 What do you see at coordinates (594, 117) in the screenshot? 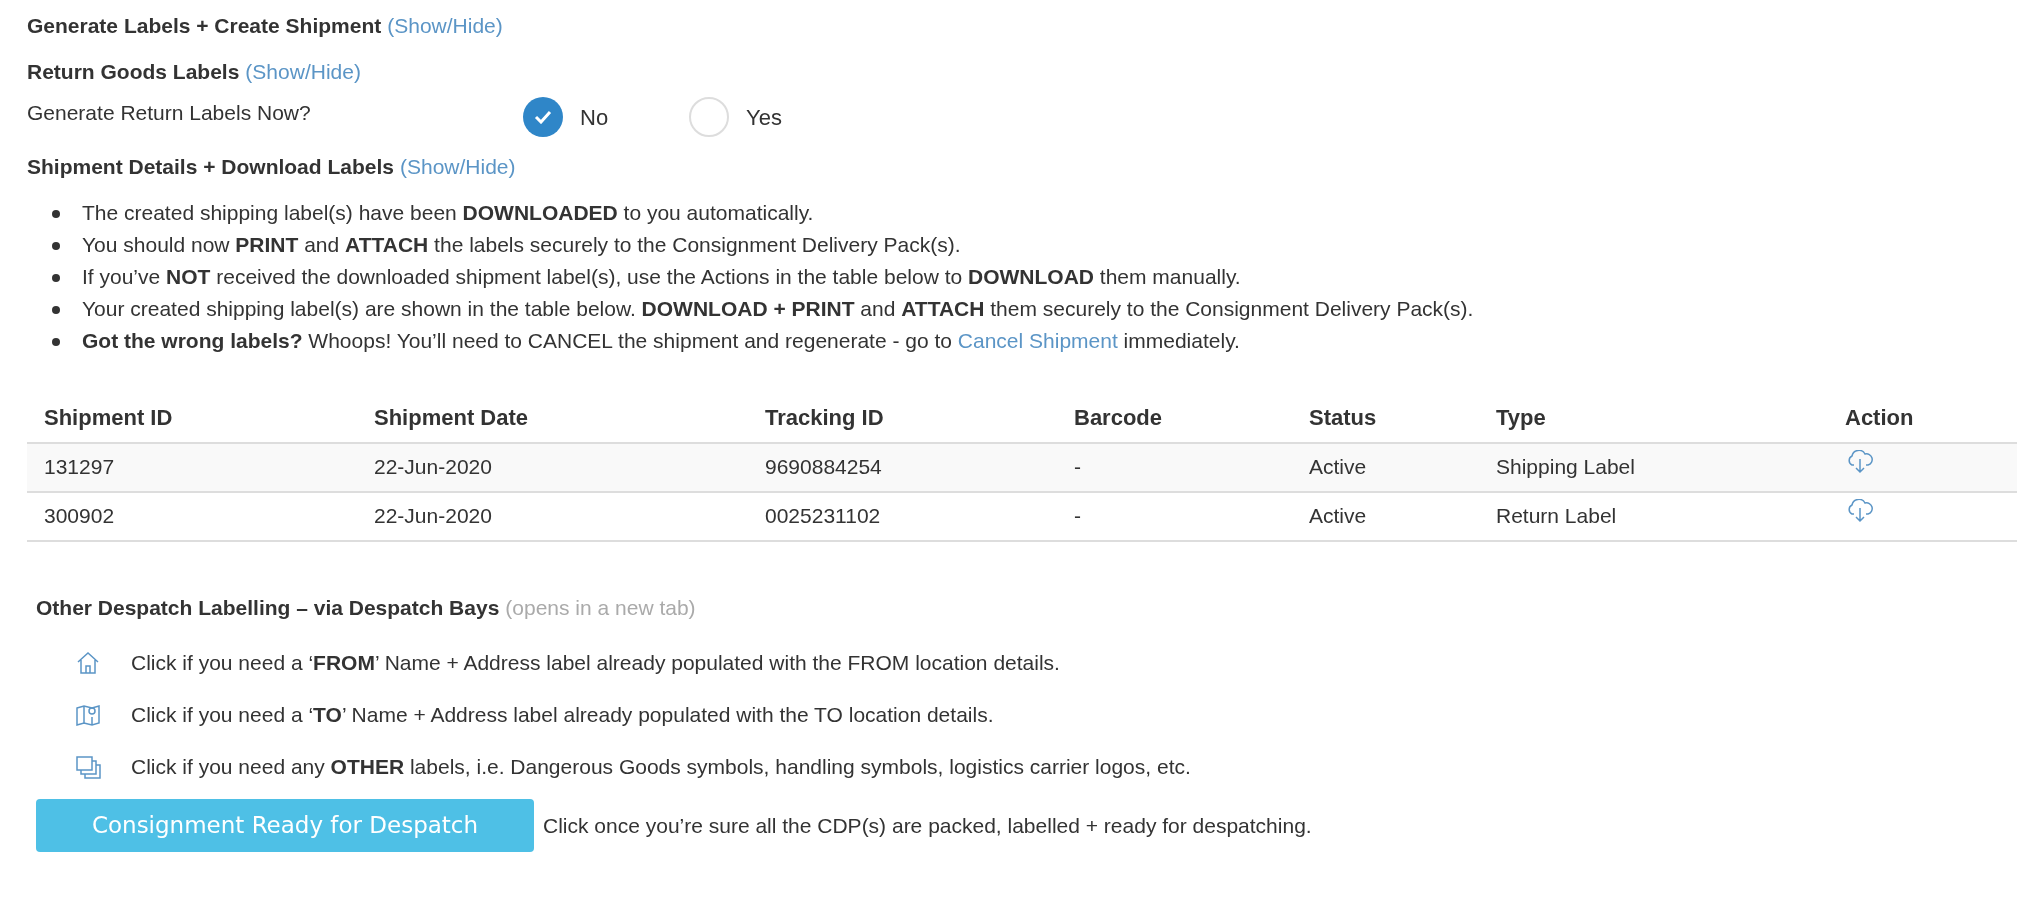
I see `radio-label: No` at bounding box center [594, 117].